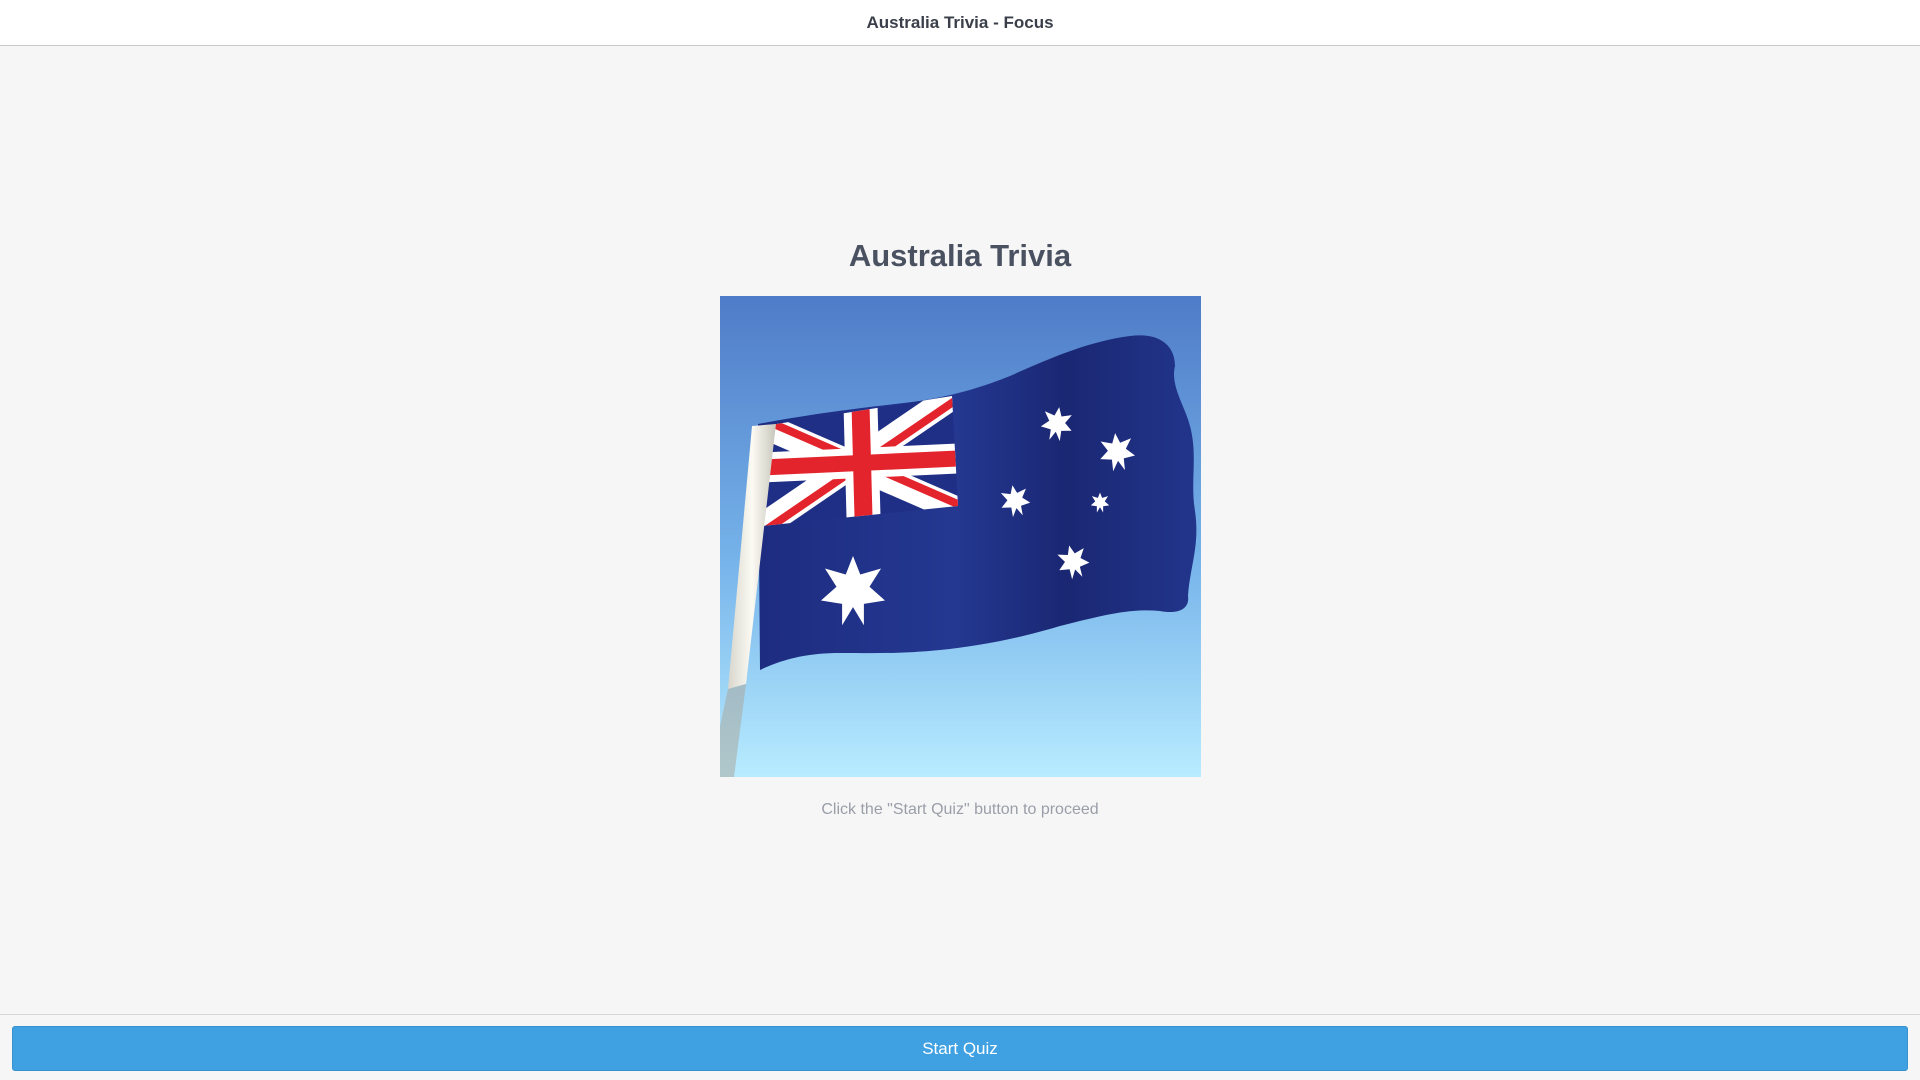  Describe the element at coordinates (960, 255) in the screenshot. I see `quiz-title: Australia Trivia` at that location.